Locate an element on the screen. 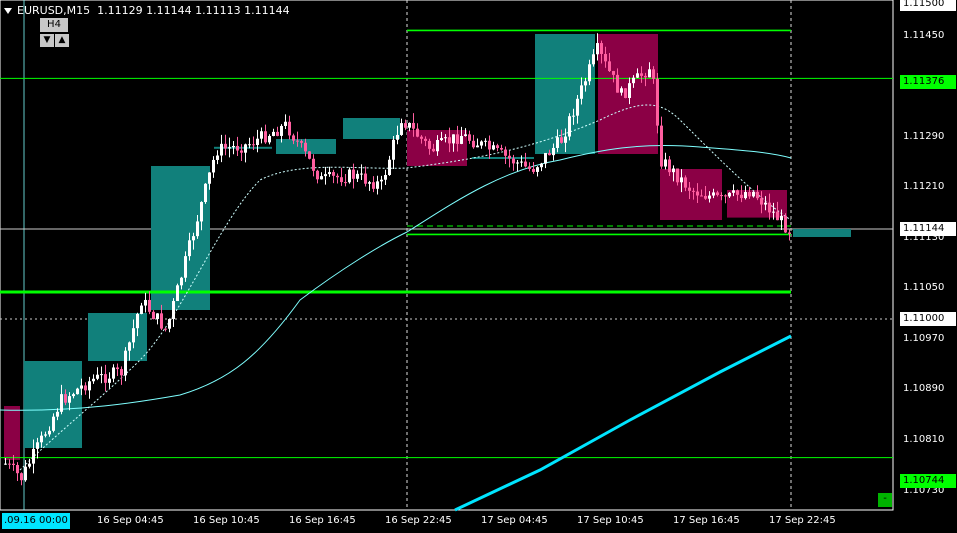  time-axis-label: 17 Sep 22:45 is located at coordinates (802, 520).